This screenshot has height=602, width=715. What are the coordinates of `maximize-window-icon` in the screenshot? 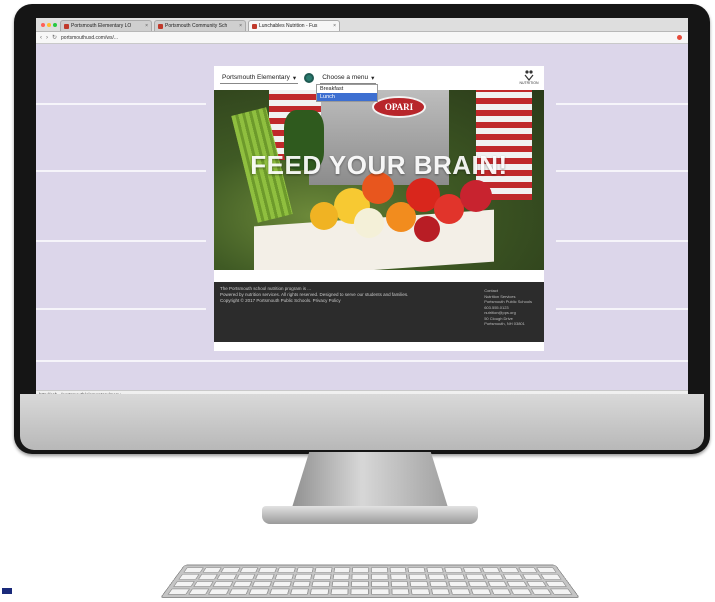 It's located at (55, 25).